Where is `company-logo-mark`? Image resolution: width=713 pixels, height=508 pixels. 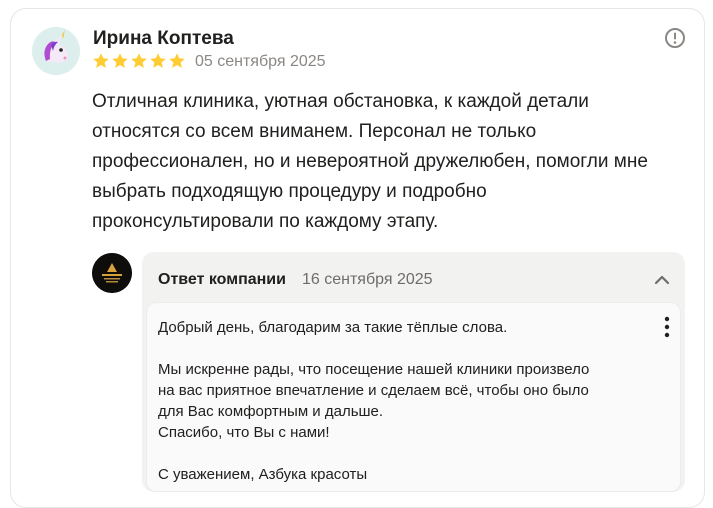 company-logo-mark is located at coordinates (112, 273).